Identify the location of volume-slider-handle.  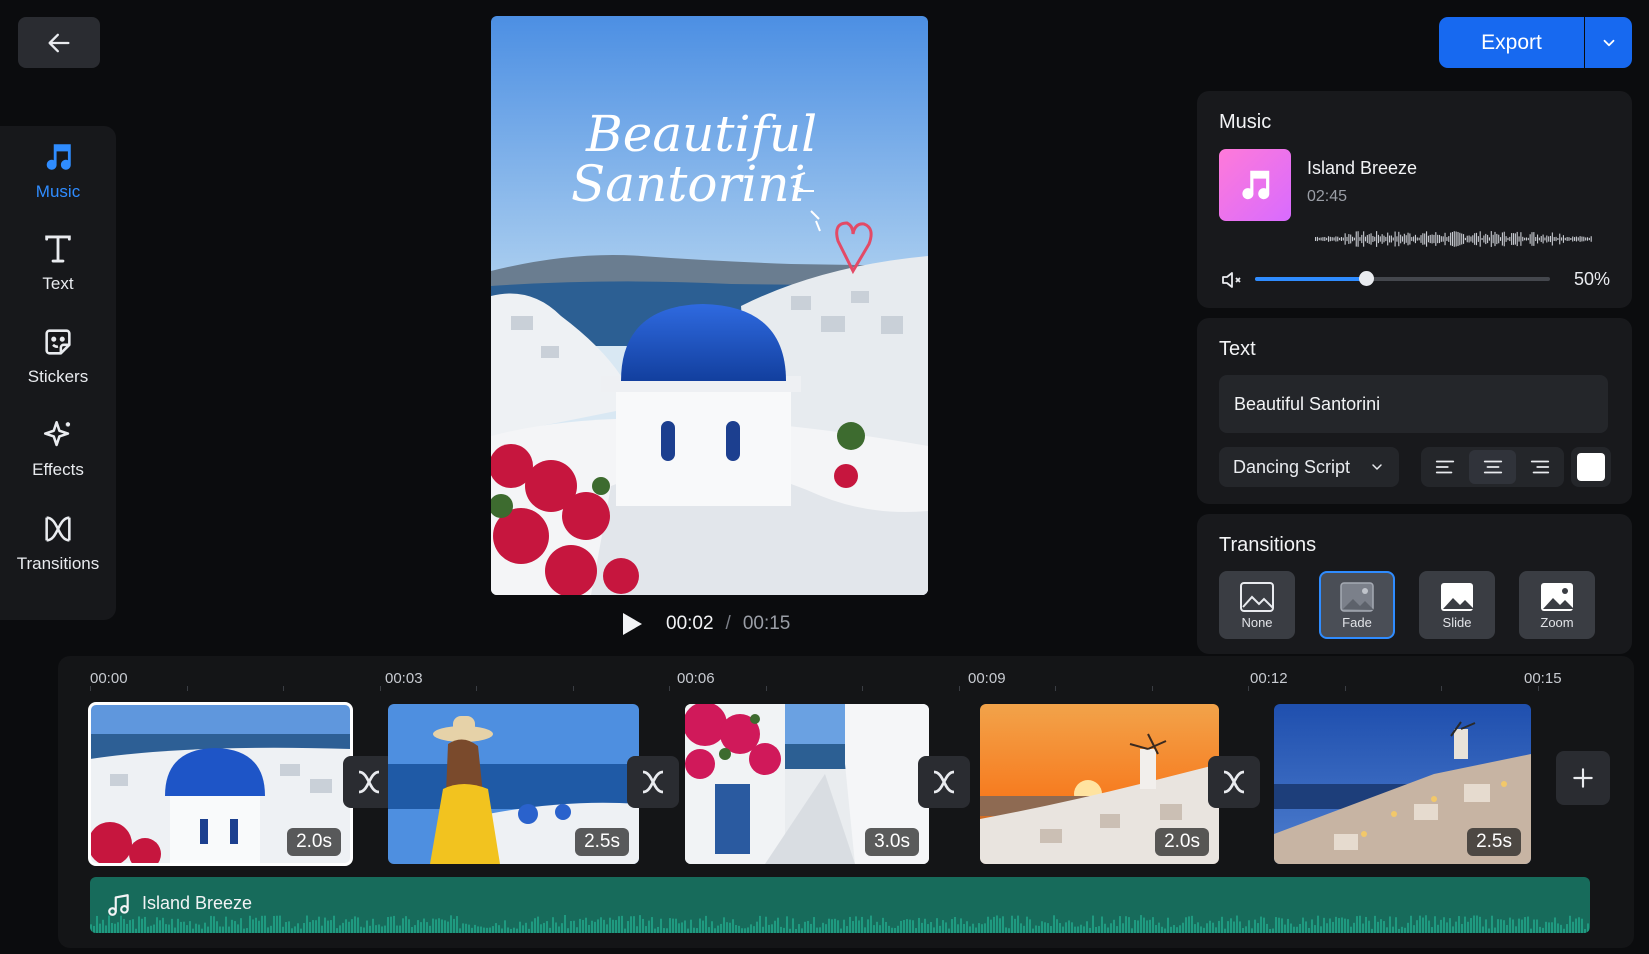
(1366, 278).